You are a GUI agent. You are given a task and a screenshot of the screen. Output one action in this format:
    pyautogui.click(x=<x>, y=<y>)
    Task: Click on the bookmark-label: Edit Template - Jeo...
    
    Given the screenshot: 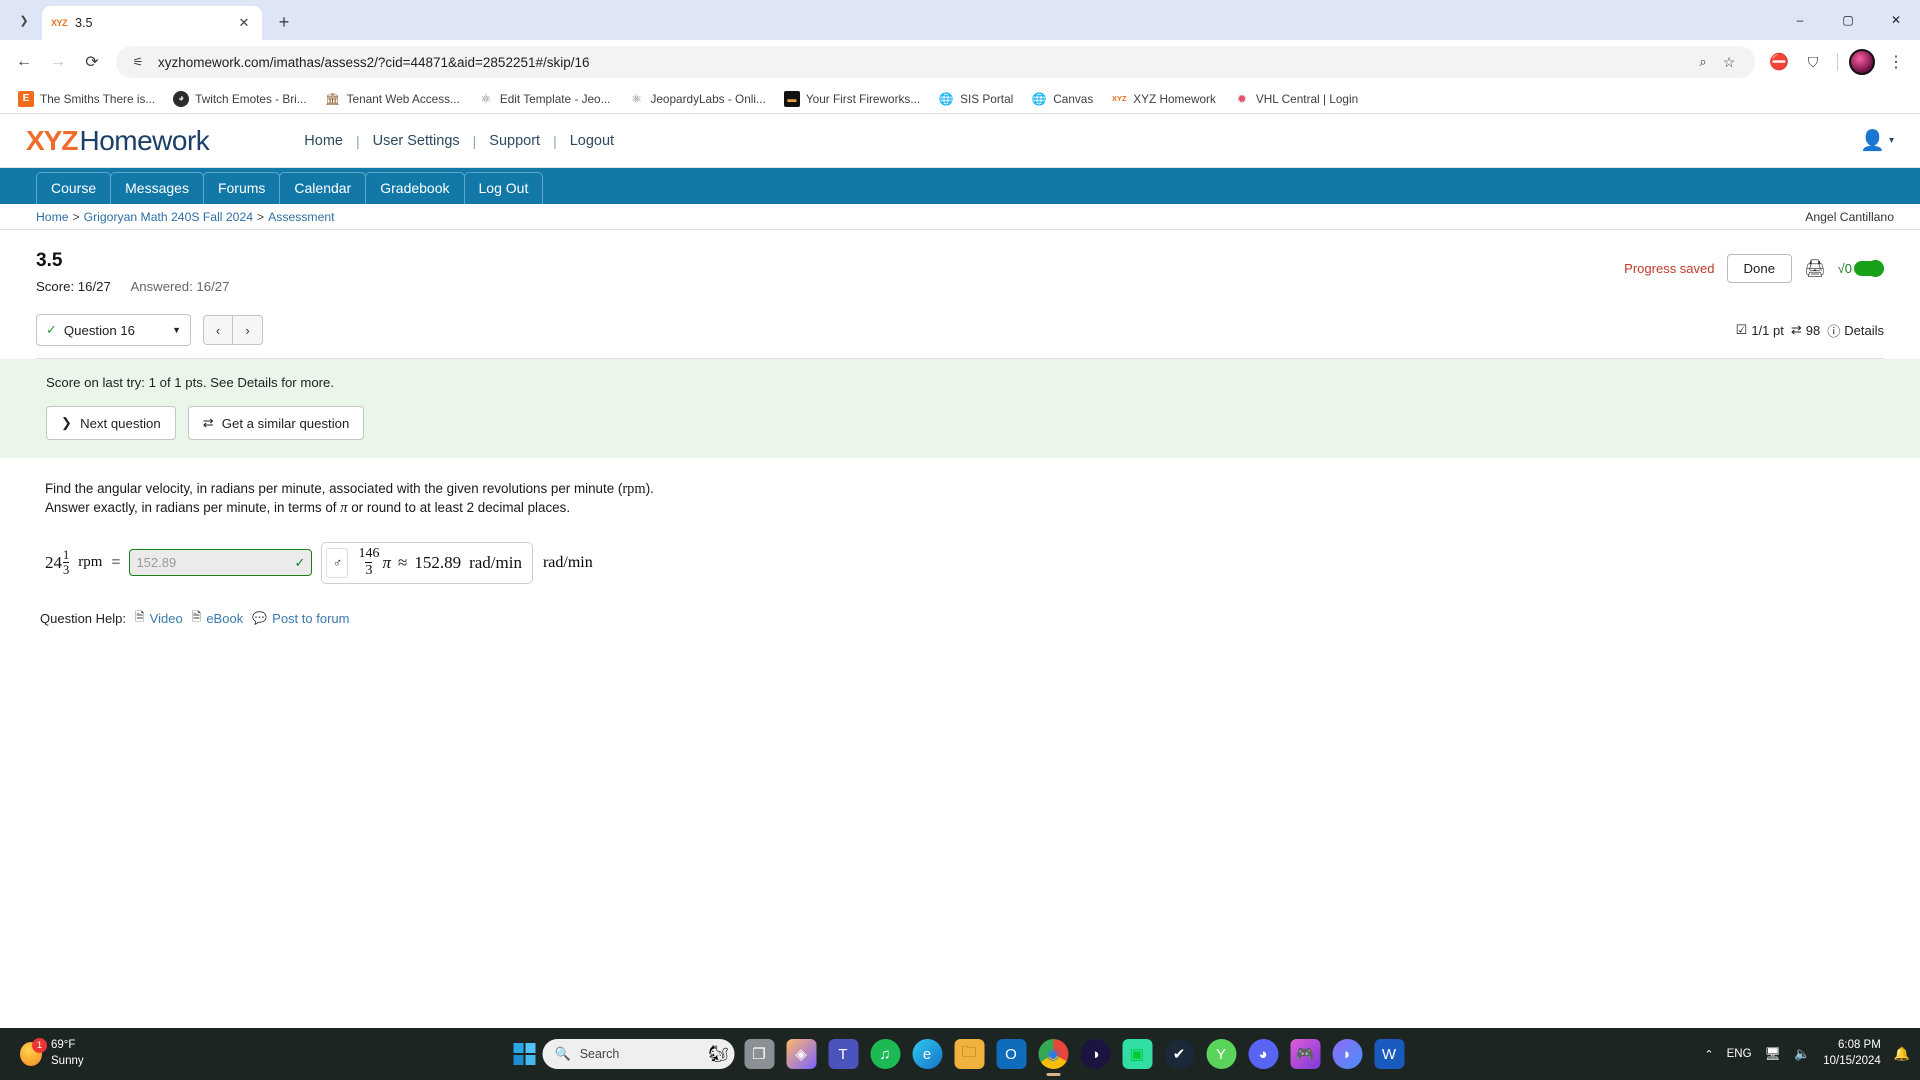 What is the action you would take?
    pyautogui.click(x=555, y=98)
    